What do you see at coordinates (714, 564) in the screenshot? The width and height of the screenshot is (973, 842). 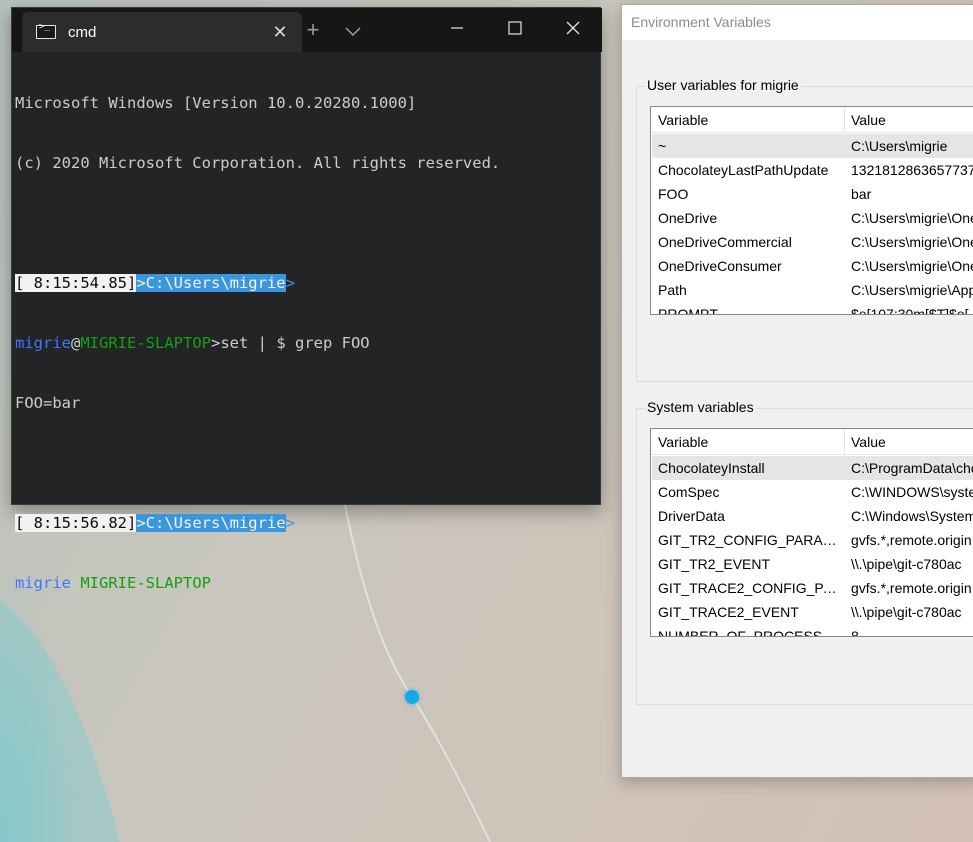 I see `variable-name: GIT_TR2_EVENT` at bounding box center [714, 564].